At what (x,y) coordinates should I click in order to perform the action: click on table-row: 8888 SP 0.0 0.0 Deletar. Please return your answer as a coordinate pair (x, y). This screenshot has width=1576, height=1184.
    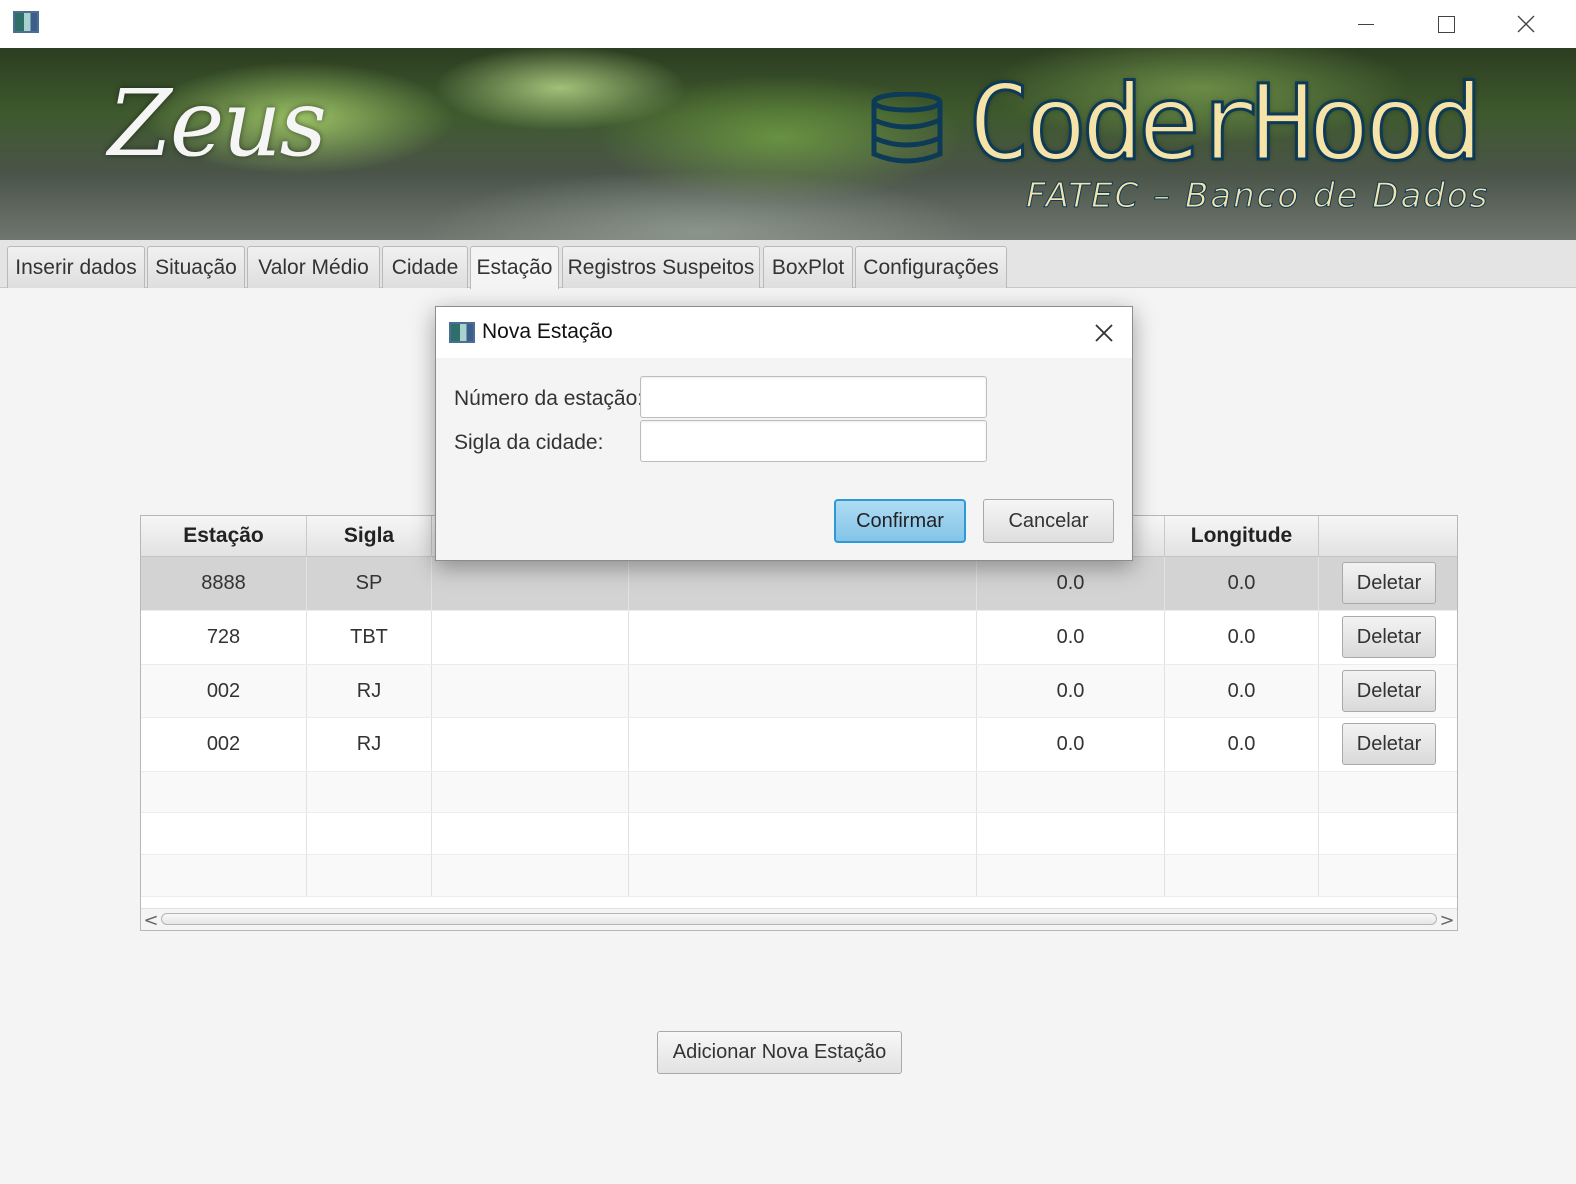
    Looking at the image, I should click on (799, 584).